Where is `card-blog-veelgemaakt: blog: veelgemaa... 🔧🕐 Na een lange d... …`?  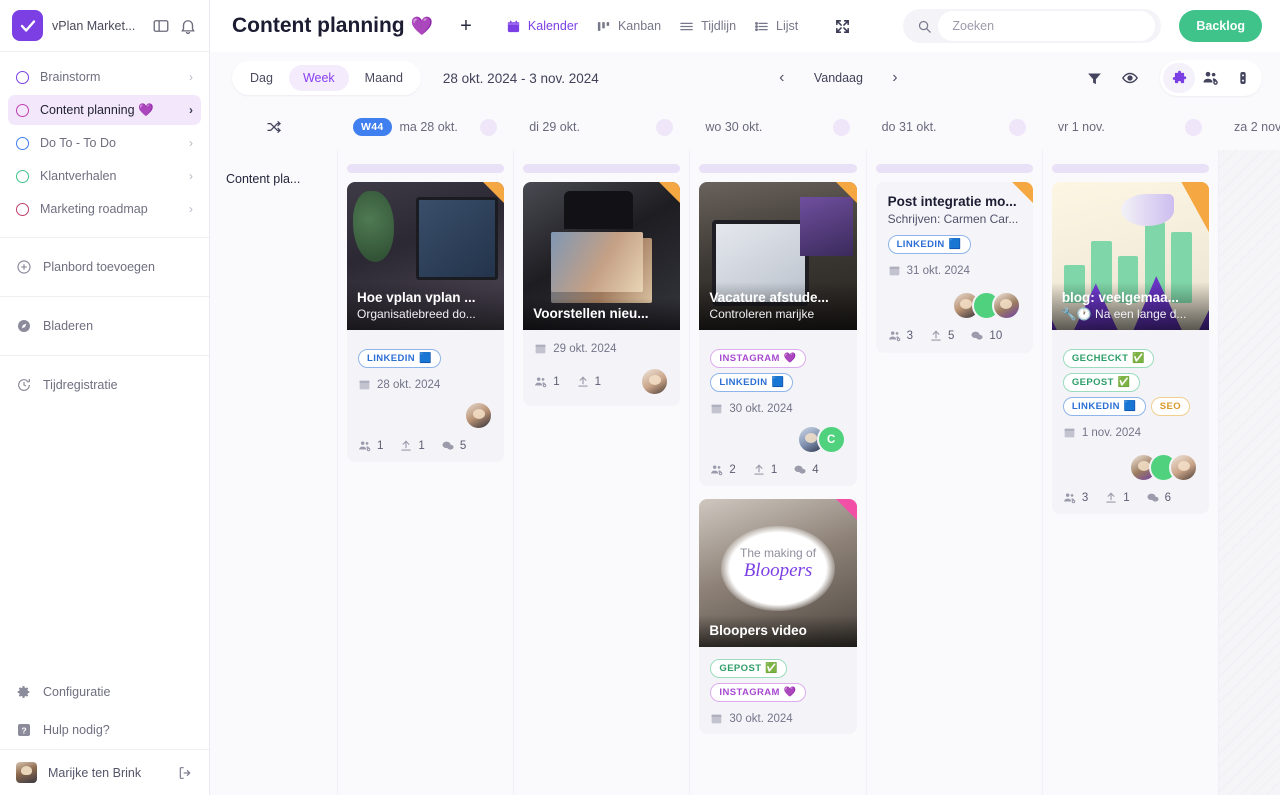
card-blog-veelgemaakt: blog: veelgemaa... 🔧🕐 Na een lange d... … is located at coordinates (1130, 348).